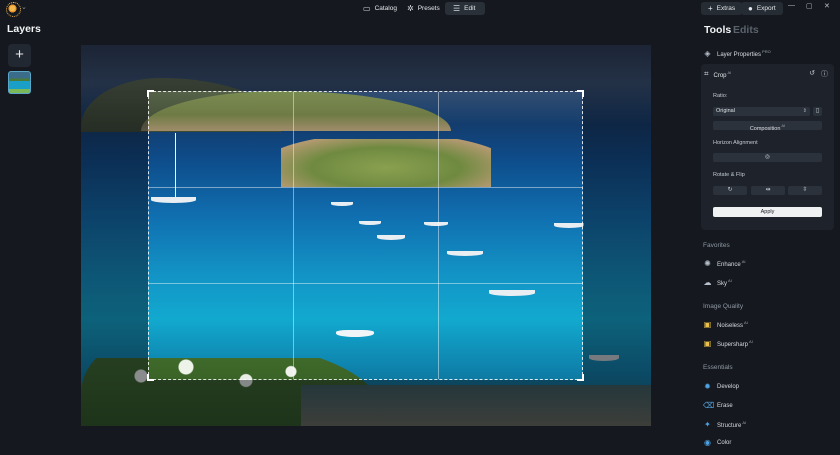 The width and height of the screenshot is (840, 455). I want to click on essentials-item-color: ◉ Color, so click(717, 442).